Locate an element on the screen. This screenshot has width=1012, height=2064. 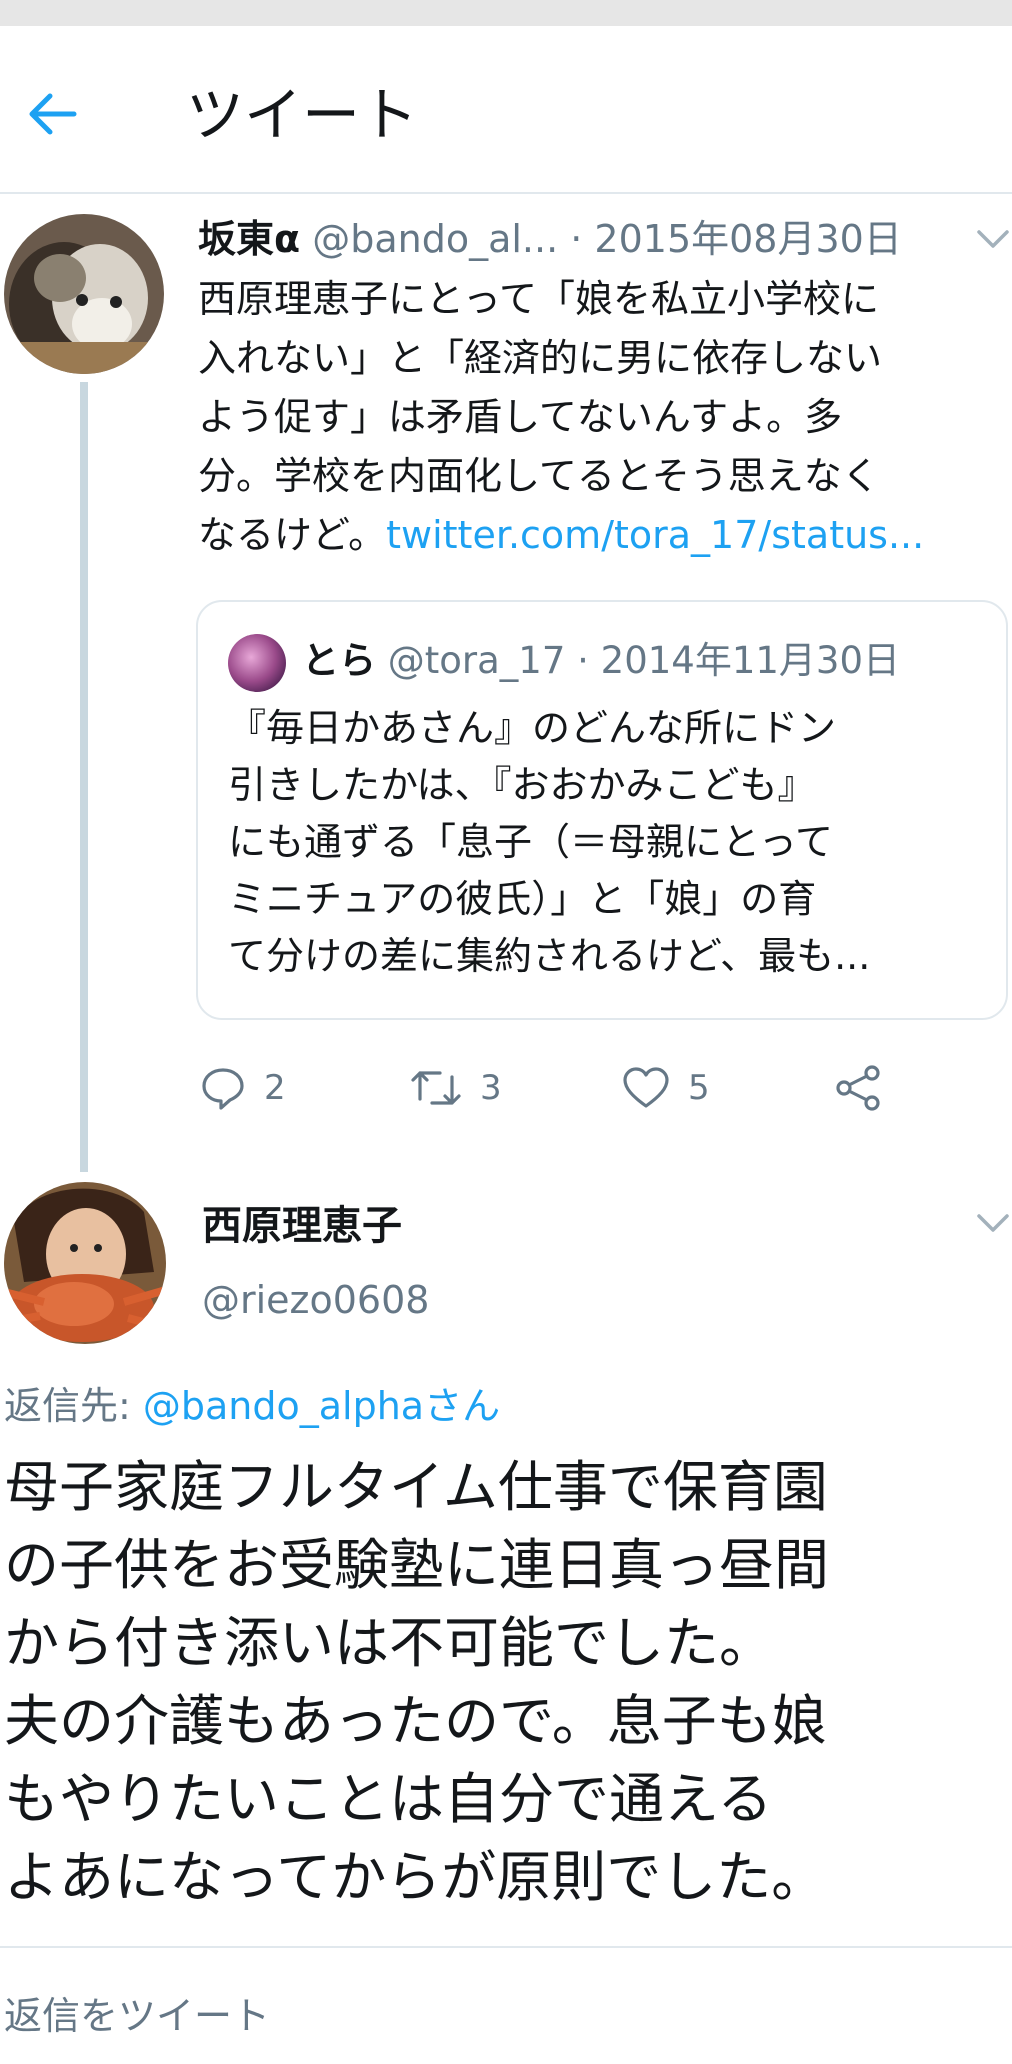
reply-count: 2 is located at coordinates (275, 1088).